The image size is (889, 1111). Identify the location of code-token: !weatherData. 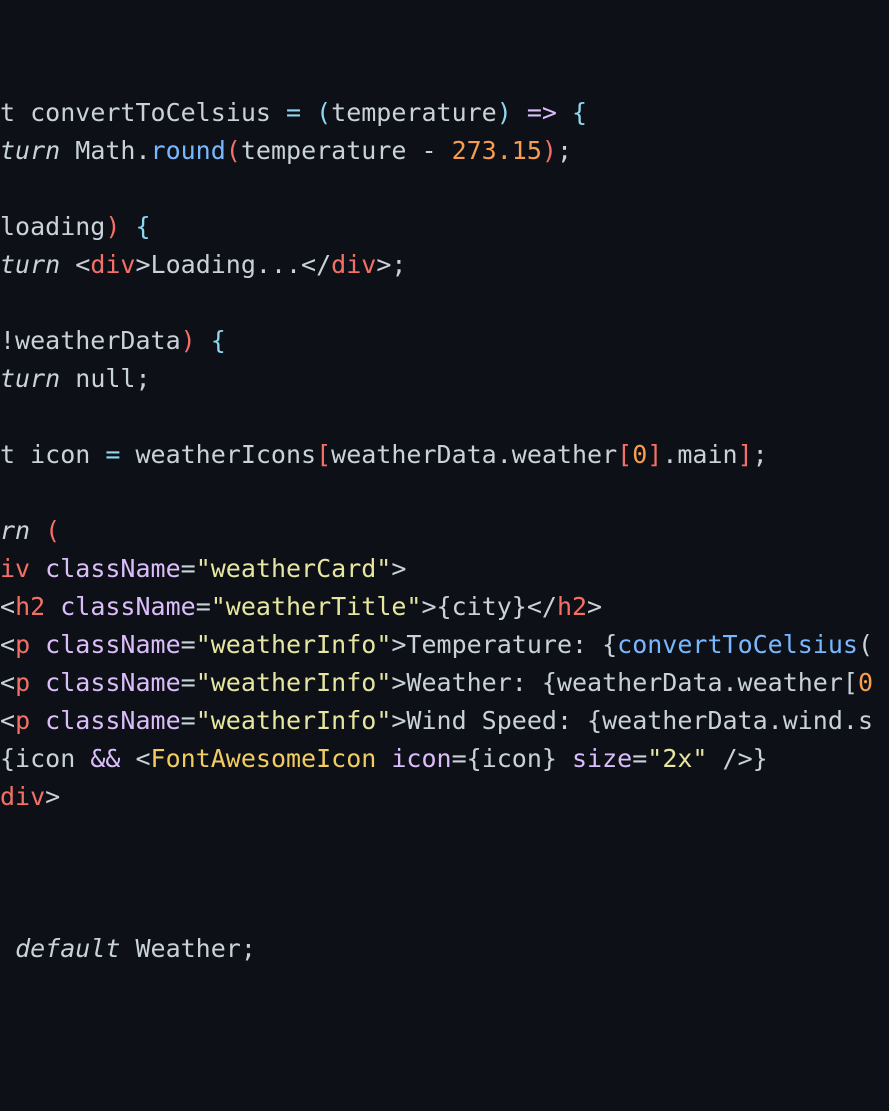
(90, 340).